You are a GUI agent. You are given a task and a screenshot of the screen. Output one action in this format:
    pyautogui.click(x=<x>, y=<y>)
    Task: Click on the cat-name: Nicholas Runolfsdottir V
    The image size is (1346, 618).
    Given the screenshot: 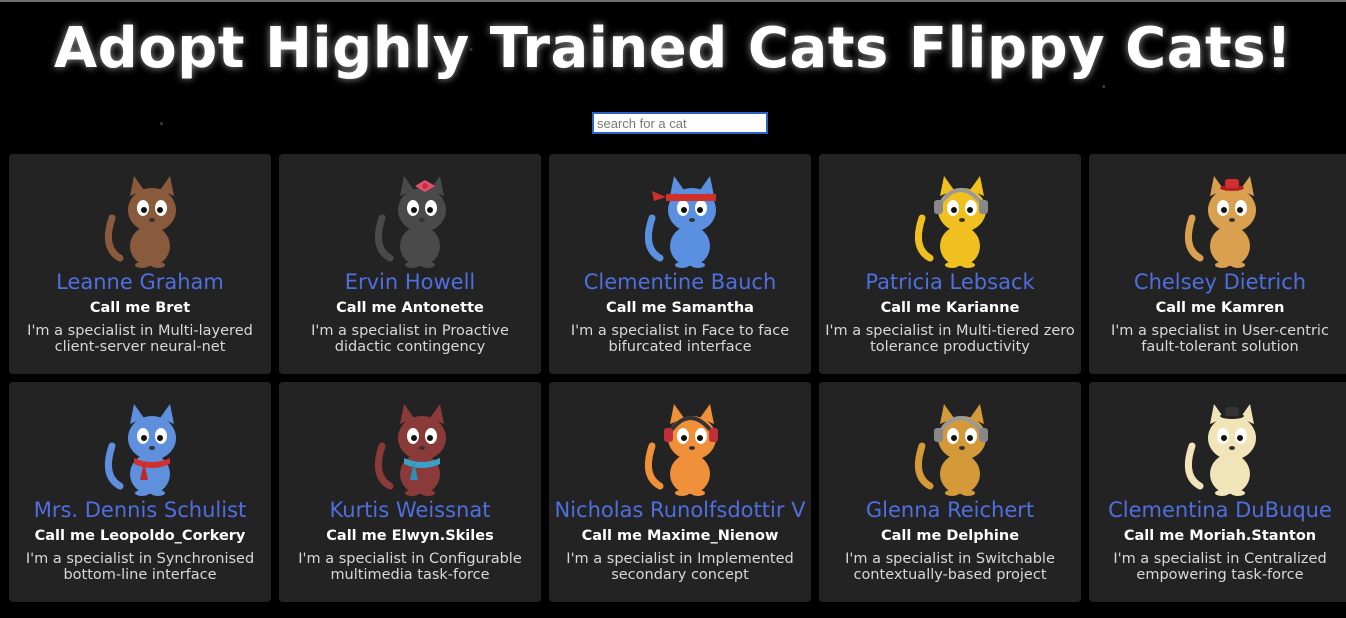 What is the action you would take?
    pyautogui.click(x=680, y=510)
    